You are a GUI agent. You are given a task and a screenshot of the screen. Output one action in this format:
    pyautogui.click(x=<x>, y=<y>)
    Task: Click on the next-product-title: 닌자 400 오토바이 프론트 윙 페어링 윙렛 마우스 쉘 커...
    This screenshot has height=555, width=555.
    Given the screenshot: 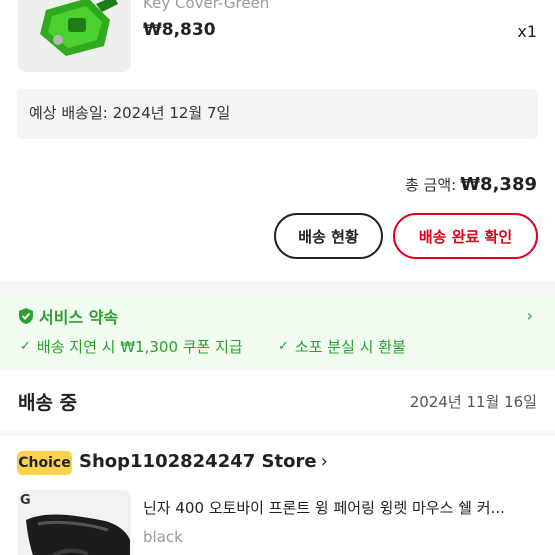 What is the action you would take?
    pyautogui.click(x=340, y=507)
    